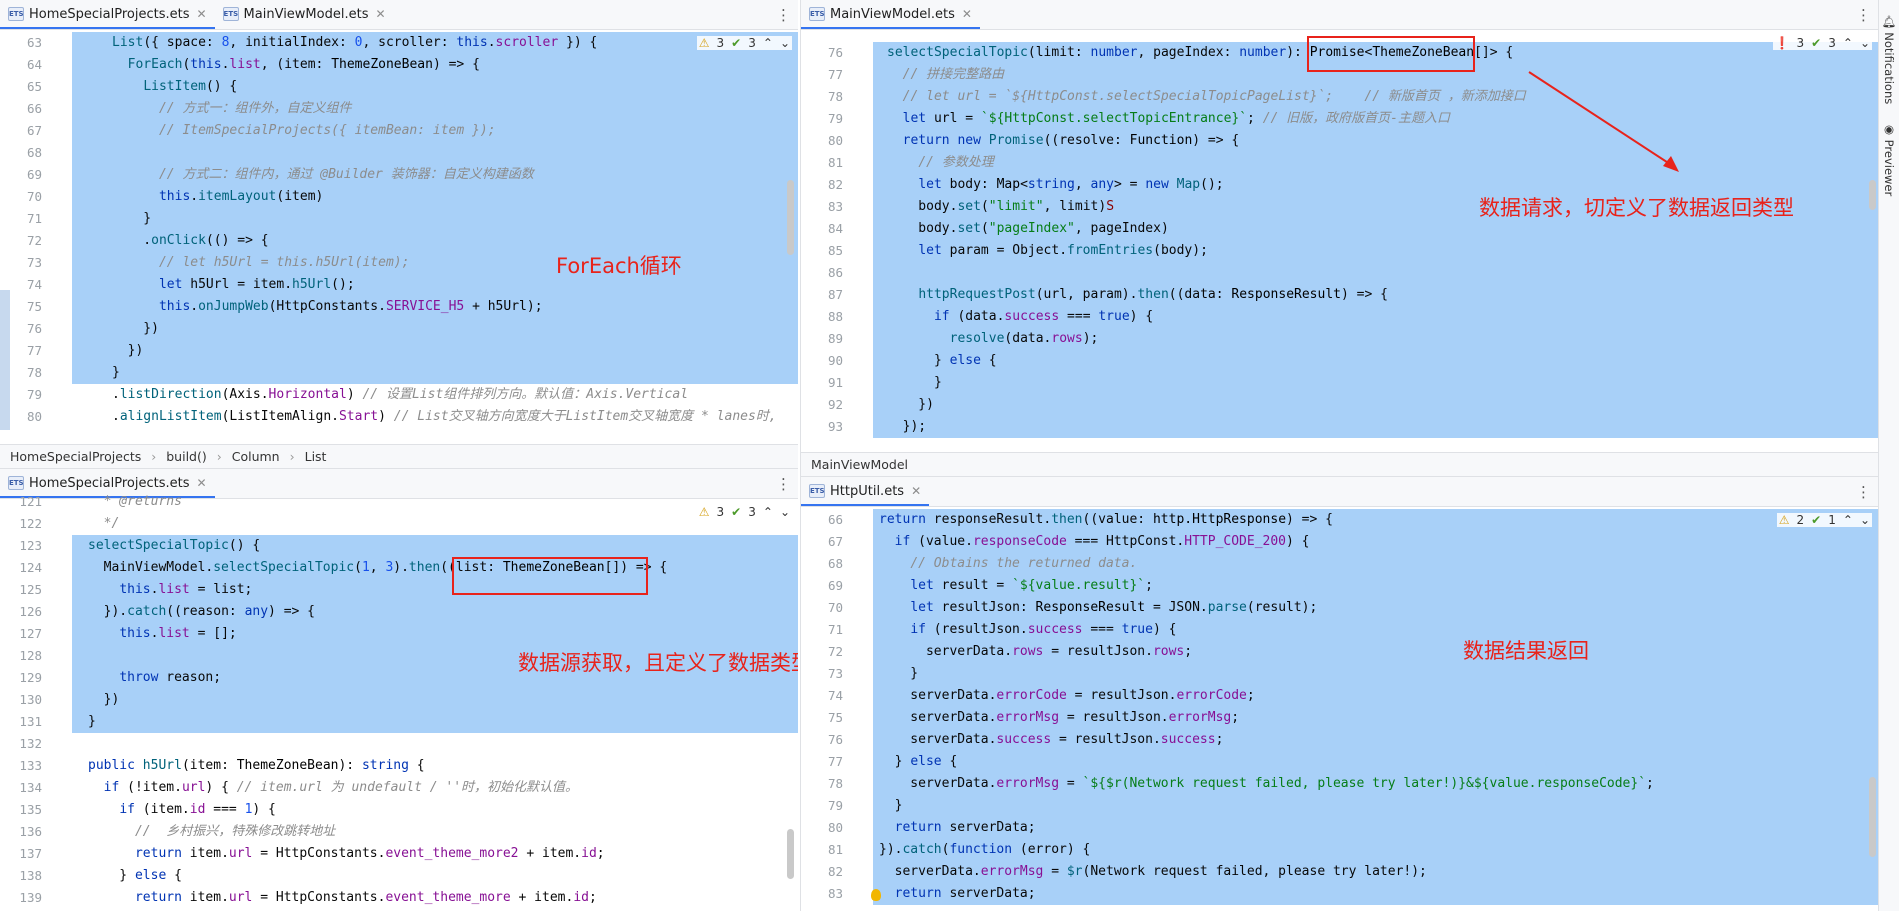 The image size is (1899, 911). Describe the element at coordinates (783, 15) in the screenshot. I see `more-options-icon: ⋮` at that location.